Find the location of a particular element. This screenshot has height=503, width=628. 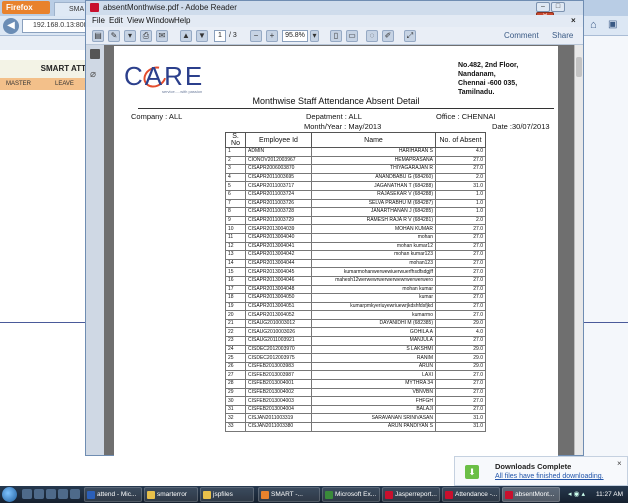

close-icon: × is located at coordinates (619, 463).